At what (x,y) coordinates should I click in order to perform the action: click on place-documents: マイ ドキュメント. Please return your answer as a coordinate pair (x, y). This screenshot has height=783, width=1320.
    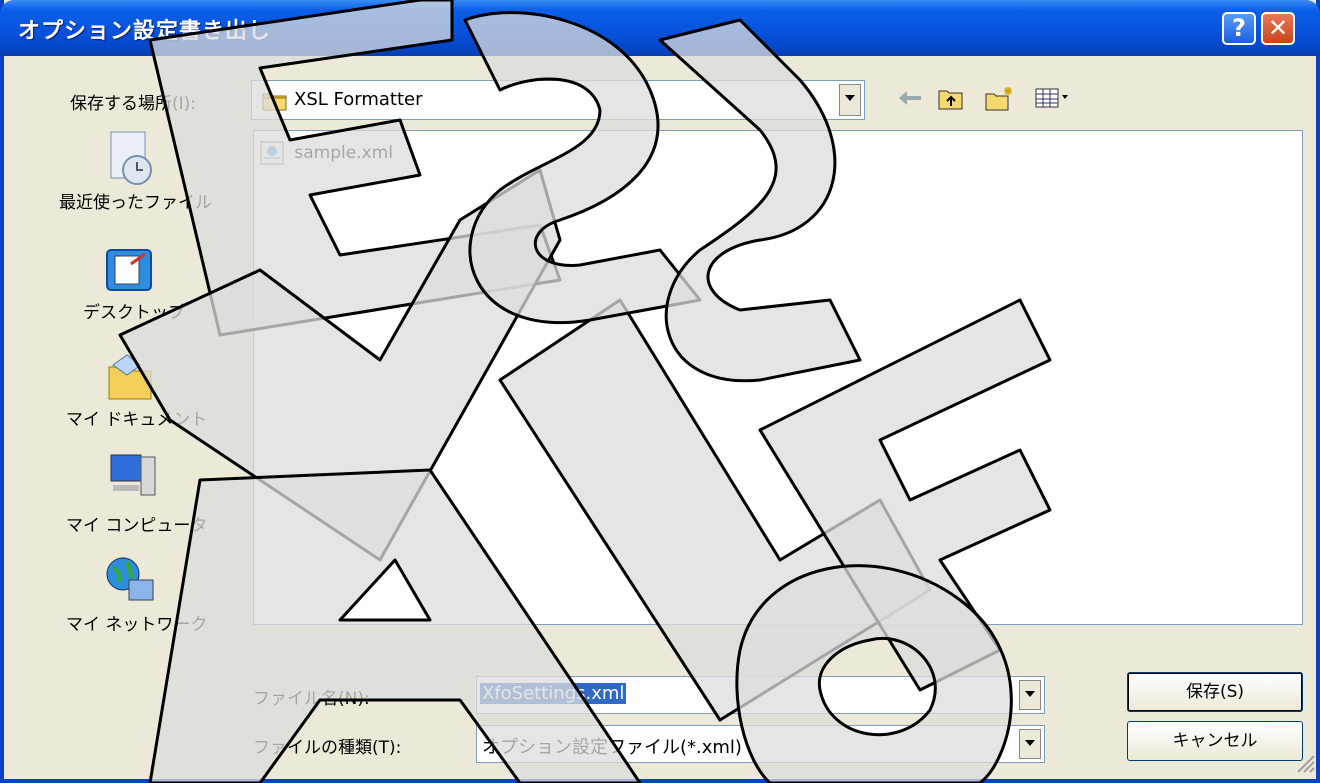
    Looking at the image, I should click on (141, 403).